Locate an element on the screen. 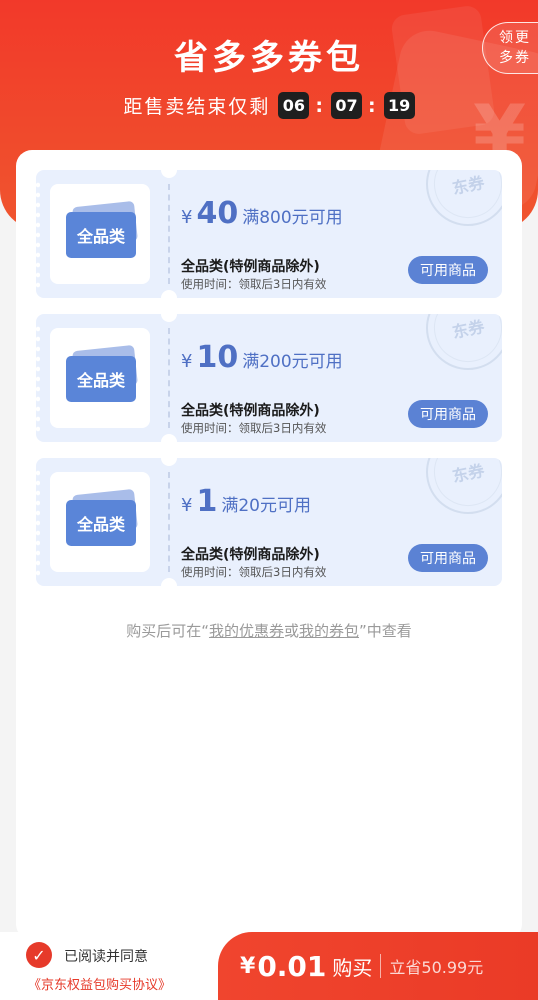  agree-checkbox-checkmark-icon: ✓ is located at coordinates (39, 955).